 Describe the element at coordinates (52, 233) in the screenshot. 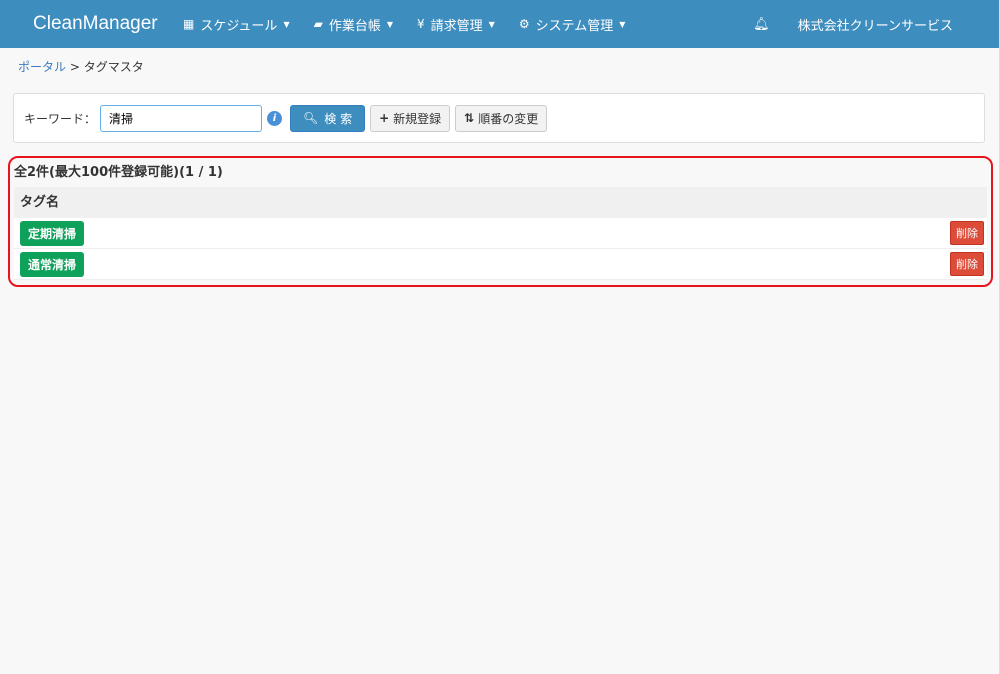

I see `tag-label: 定期清掃` at that location.